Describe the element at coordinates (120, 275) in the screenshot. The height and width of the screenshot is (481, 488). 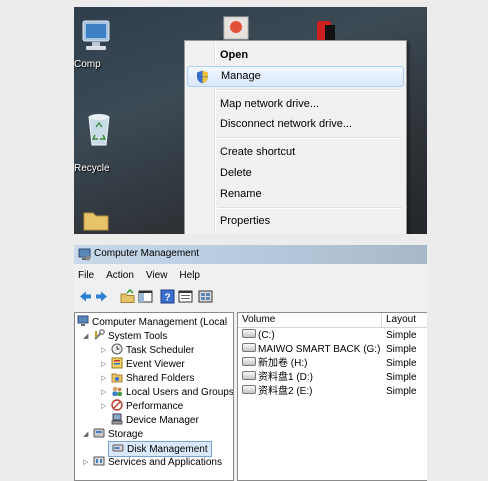
I see `menu-action: Action` at that location.